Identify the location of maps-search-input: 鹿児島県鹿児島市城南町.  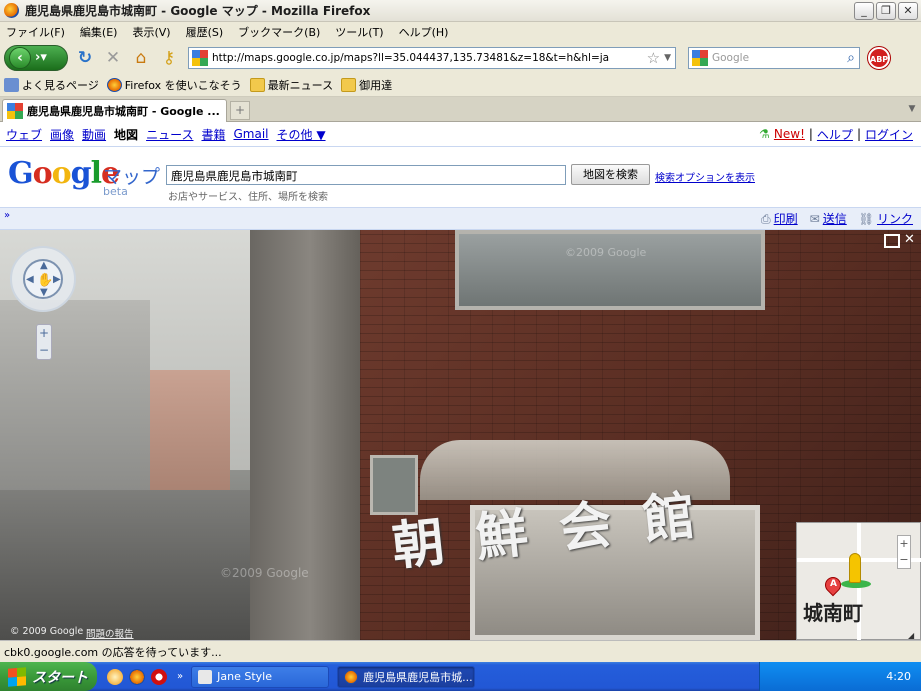
(366, 175).